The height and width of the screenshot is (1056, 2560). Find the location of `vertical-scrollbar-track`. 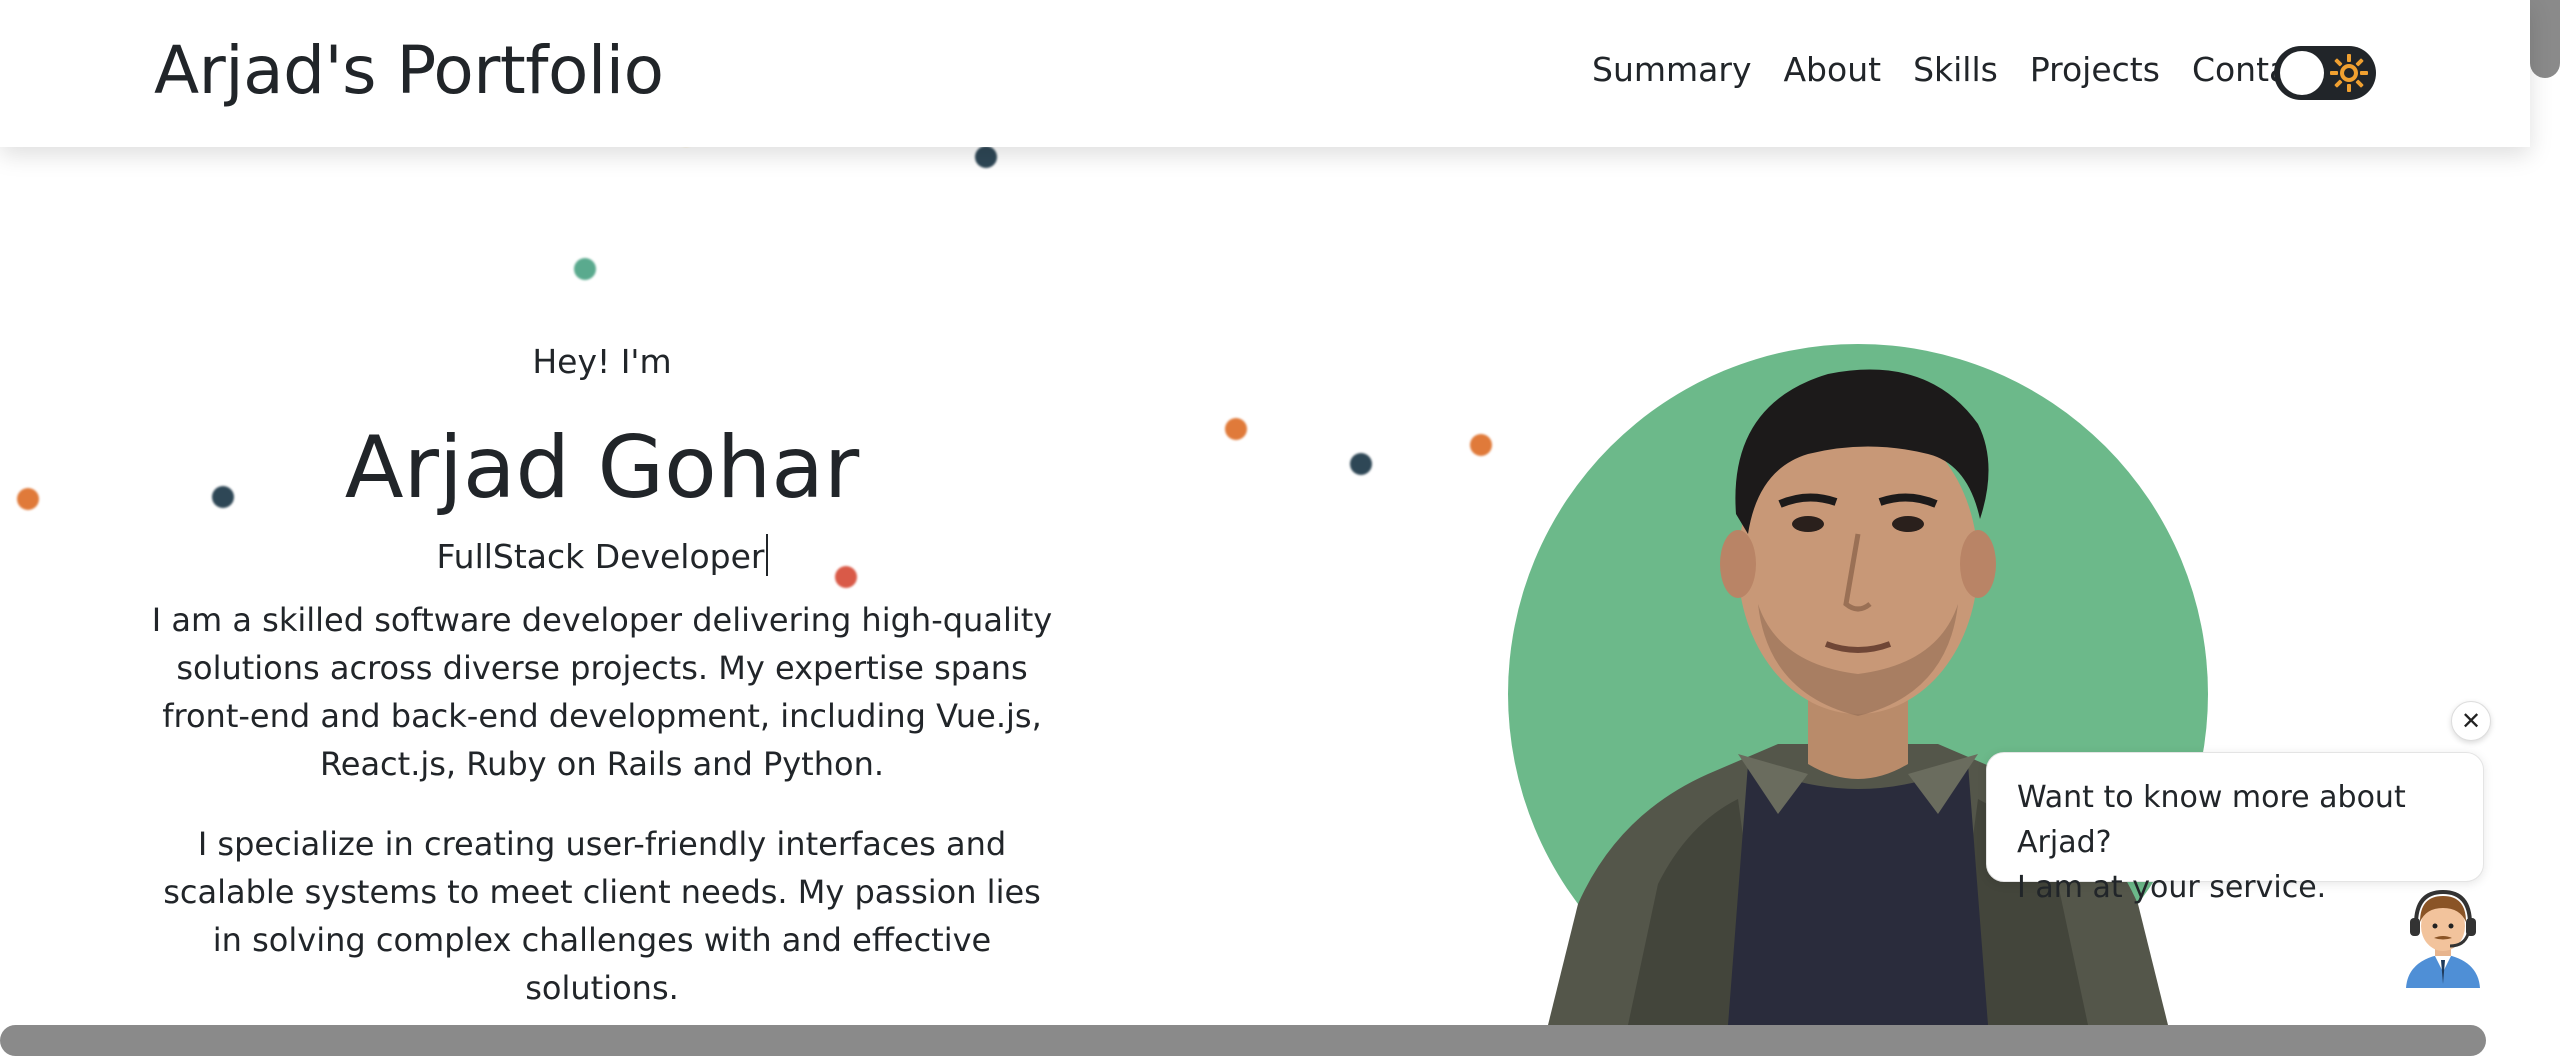

vertical-scrollbar-track is located at coordinates (2545, 528).